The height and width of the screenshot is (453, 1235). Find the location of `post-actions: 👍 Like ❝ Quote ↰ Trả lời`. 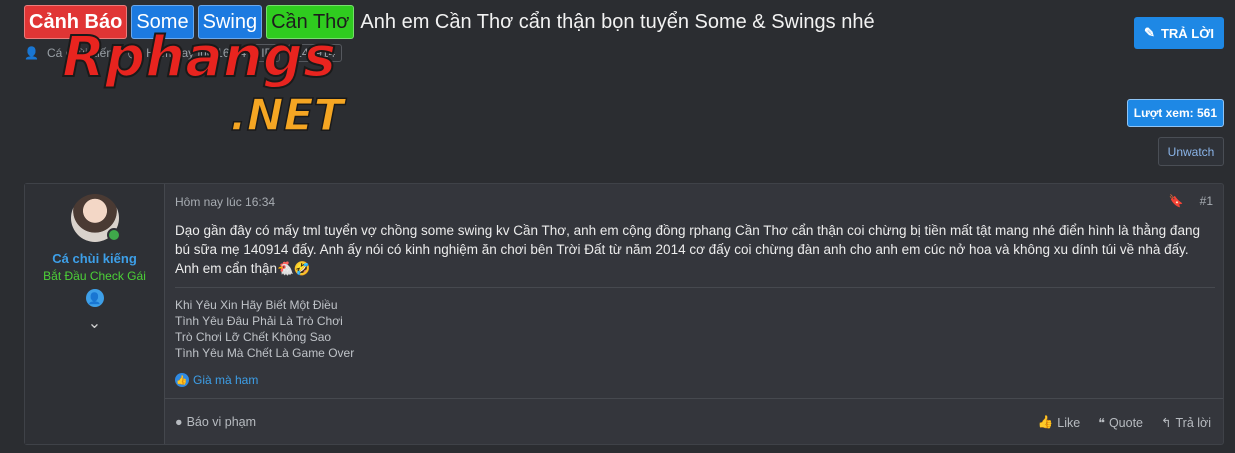

post-actions: 👍 Like ❝ Quote ↰ Trả lời is located at coordinates (1124, 422).